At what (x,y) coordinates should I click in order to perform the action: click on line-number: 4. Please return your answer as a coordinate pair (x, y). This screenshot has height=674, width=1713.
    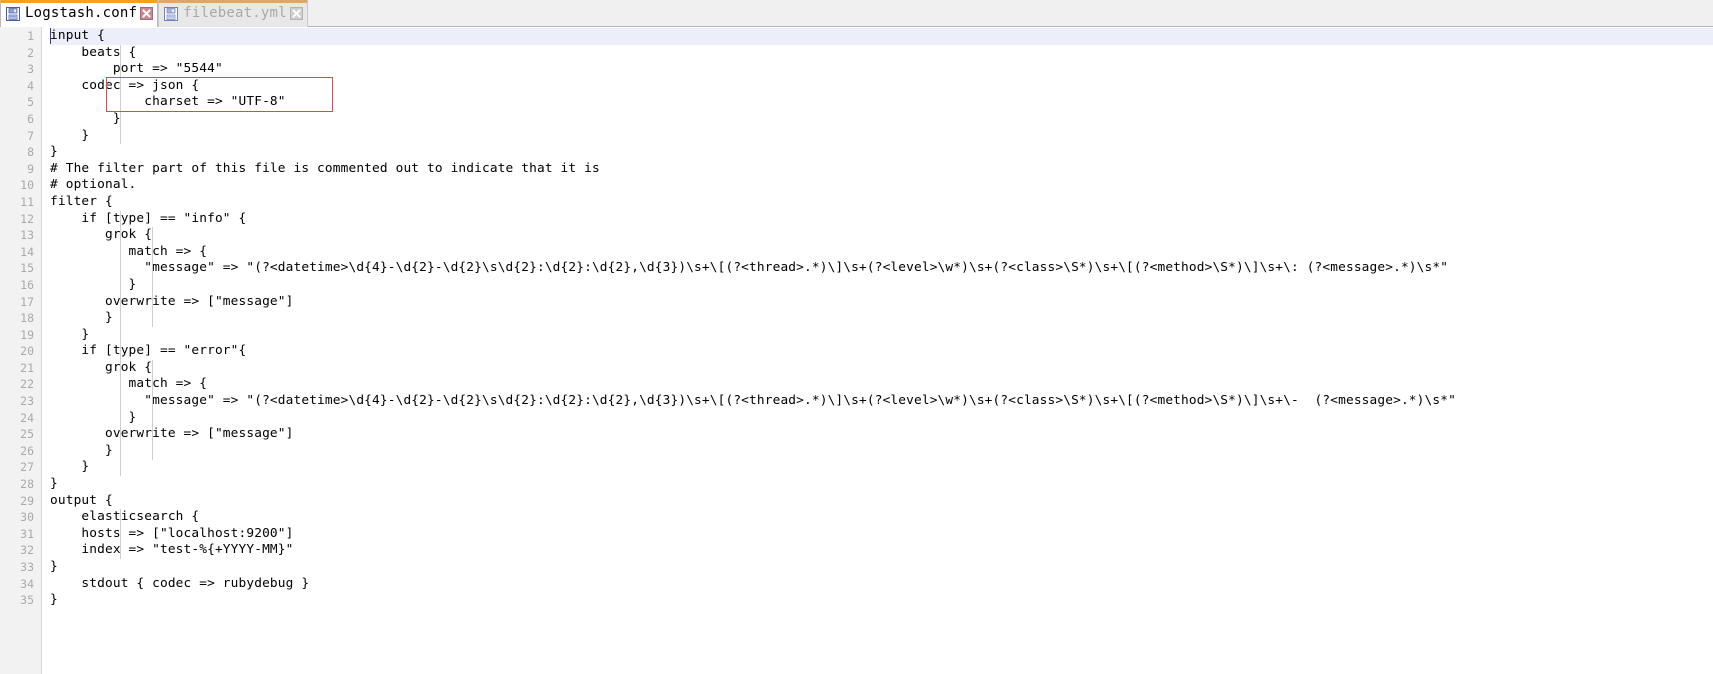
    Looking at the image, I should click on (30, 85).